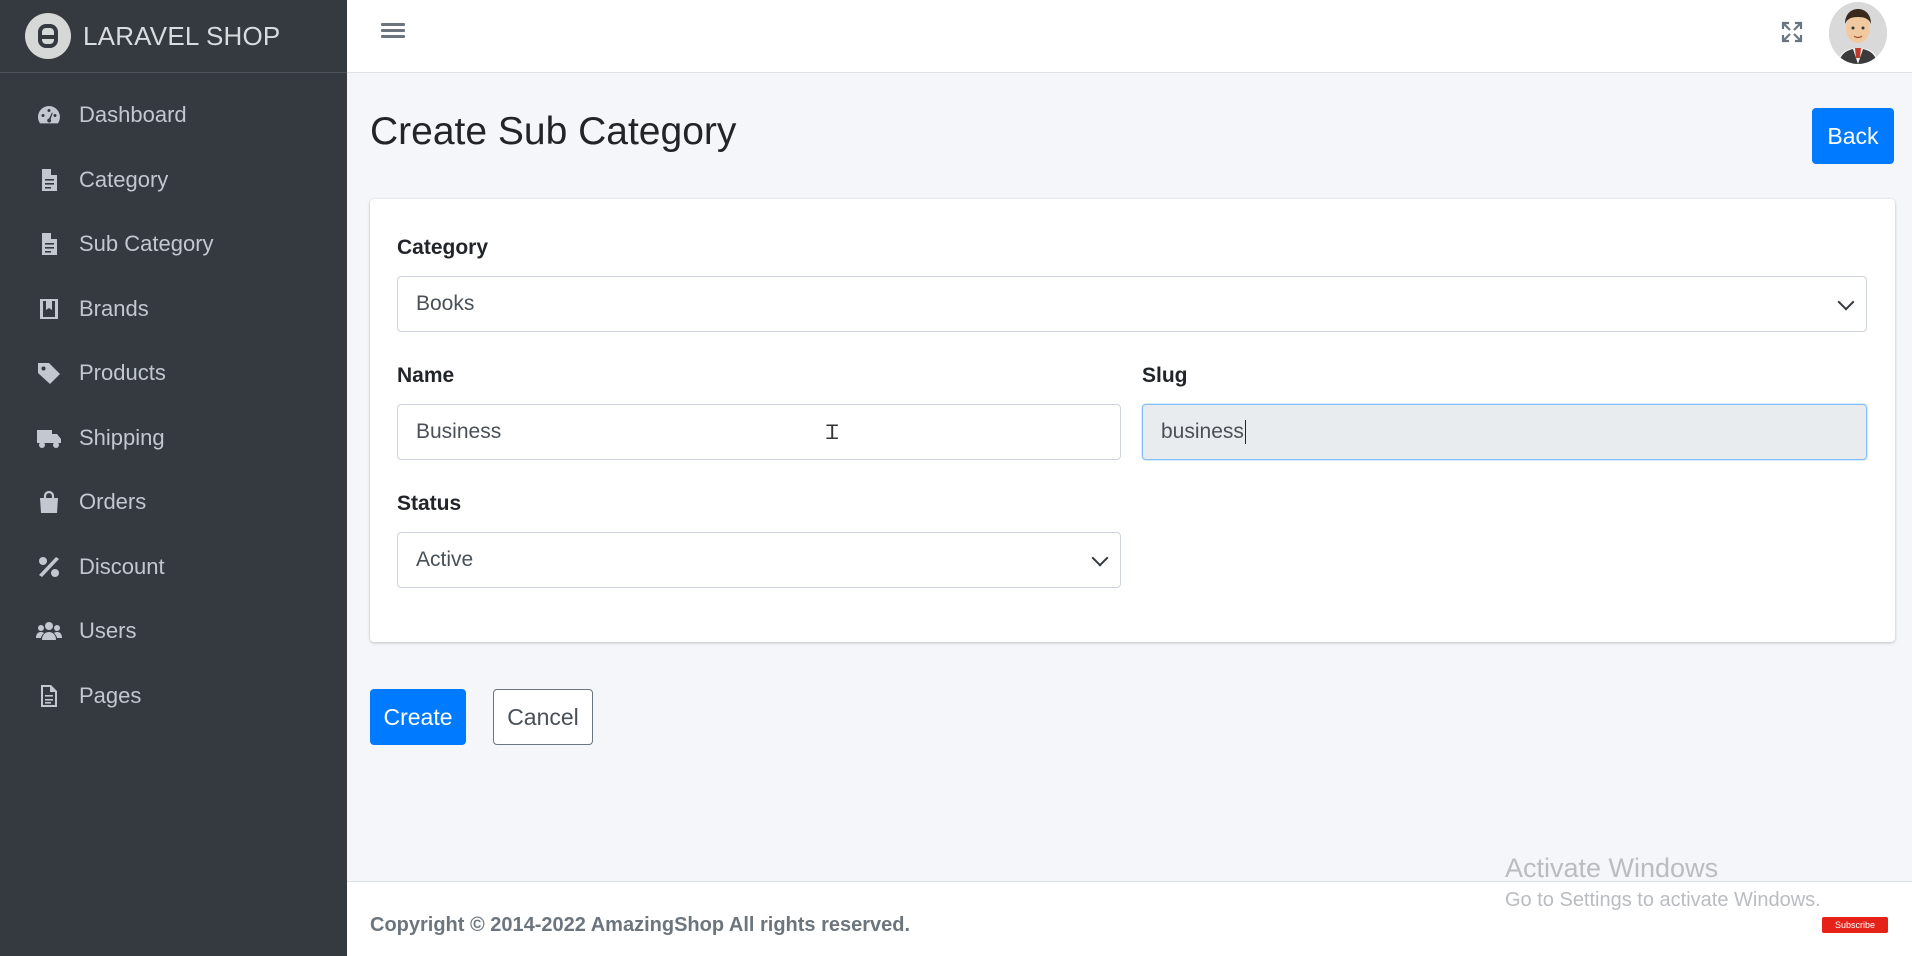  I want to click on sidebar-item-label: Discount, so click(122, 566).